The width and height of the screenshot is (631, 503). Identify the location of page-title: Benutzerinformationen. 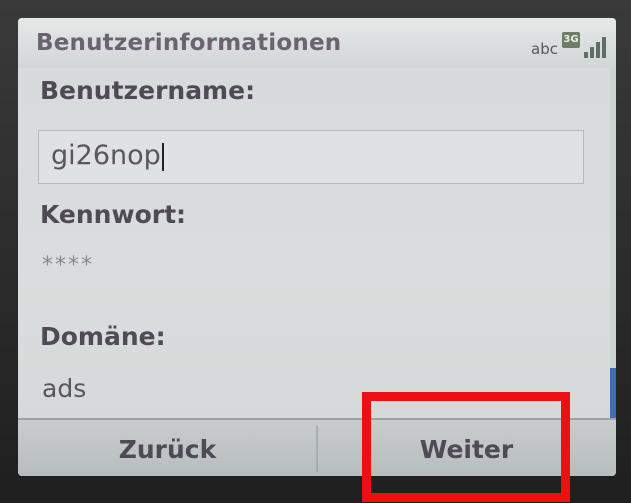
(189, 43).